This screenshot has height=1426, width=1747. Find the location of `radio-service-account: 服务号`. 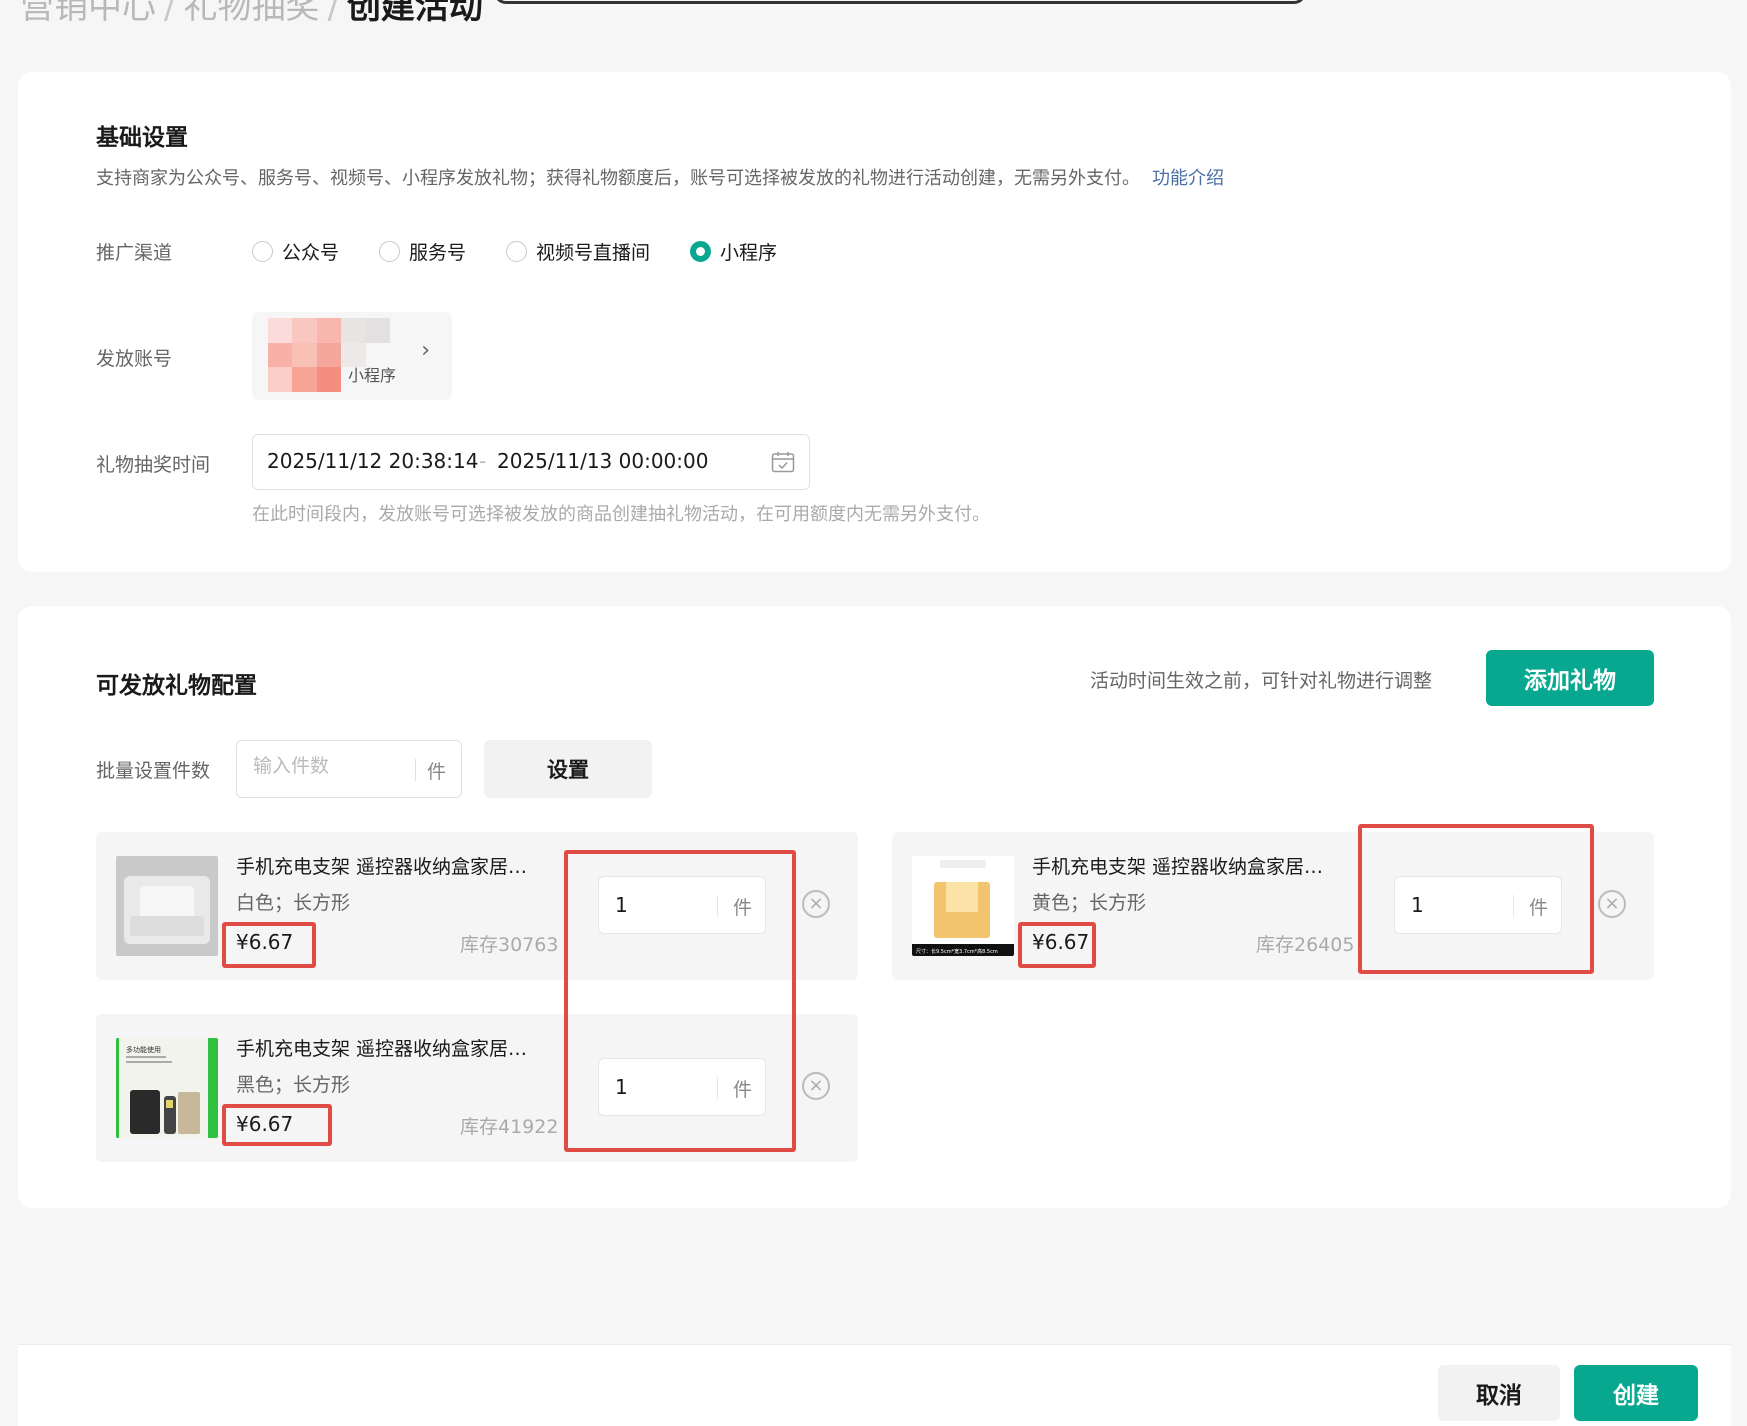

radio-service-account: 服务号 is located at coordinates (422, 251).